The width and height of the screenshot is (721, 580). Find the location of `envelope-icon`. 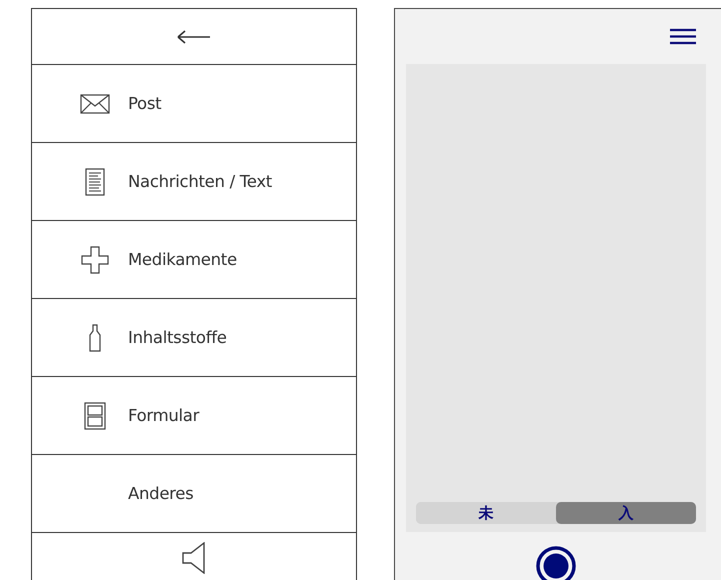

envelope-icon is located at coordinates (95, 104).